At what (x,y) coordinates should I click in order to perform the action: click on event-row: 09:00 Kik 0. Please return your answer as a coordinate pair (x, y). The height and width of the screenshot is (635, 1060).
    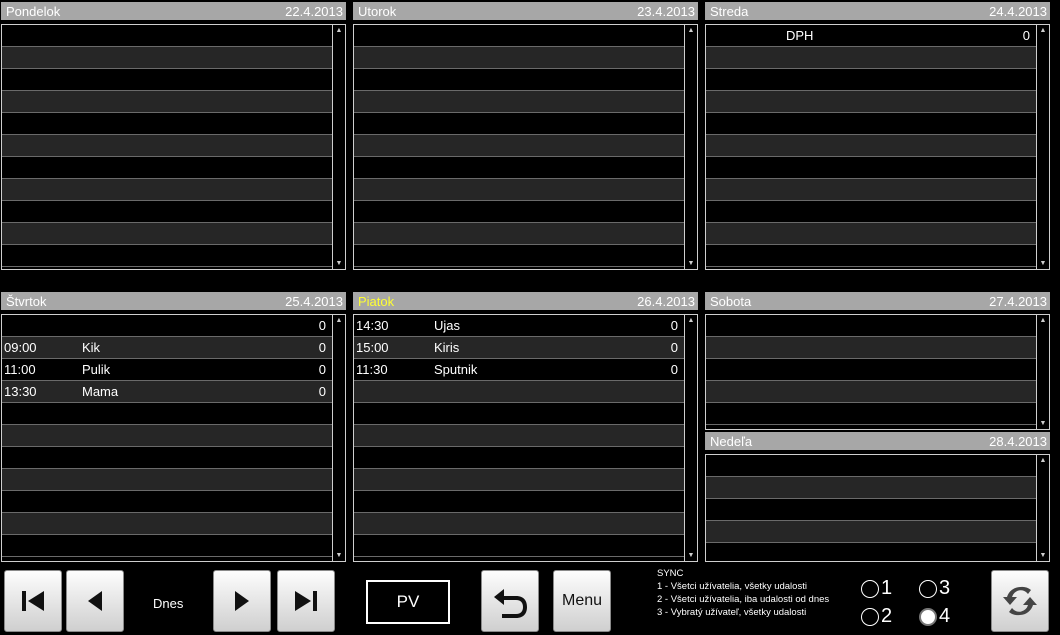
    Looking at the image, I should click on (167, 348).